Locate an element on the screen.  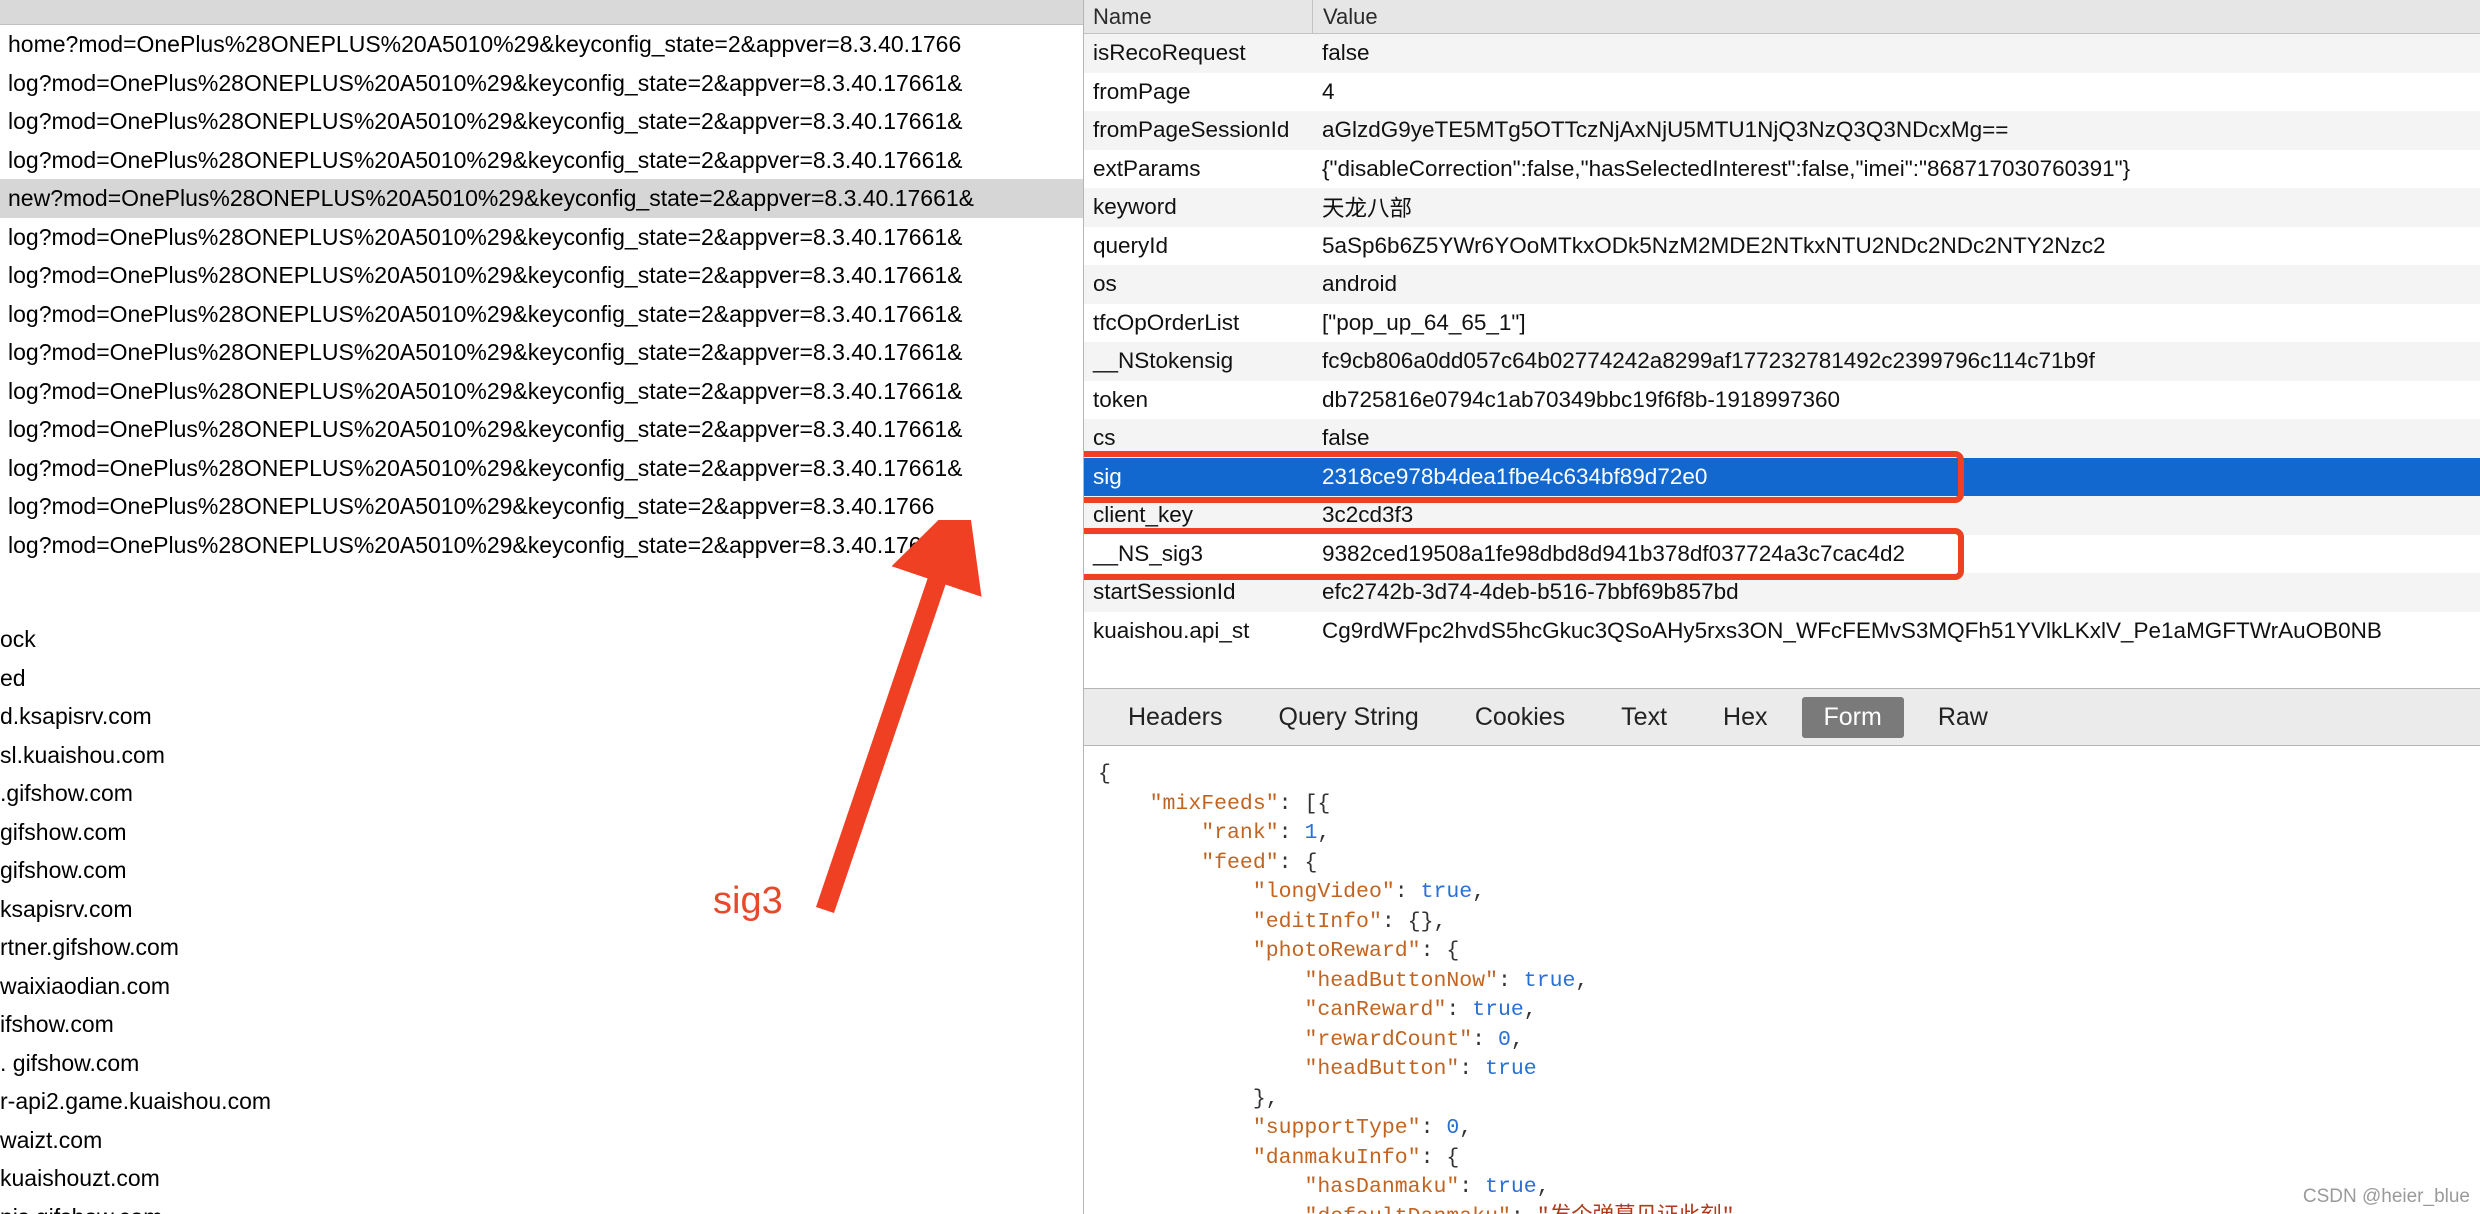
row-name: __NStokensig is located at coordinates (1163, 361).